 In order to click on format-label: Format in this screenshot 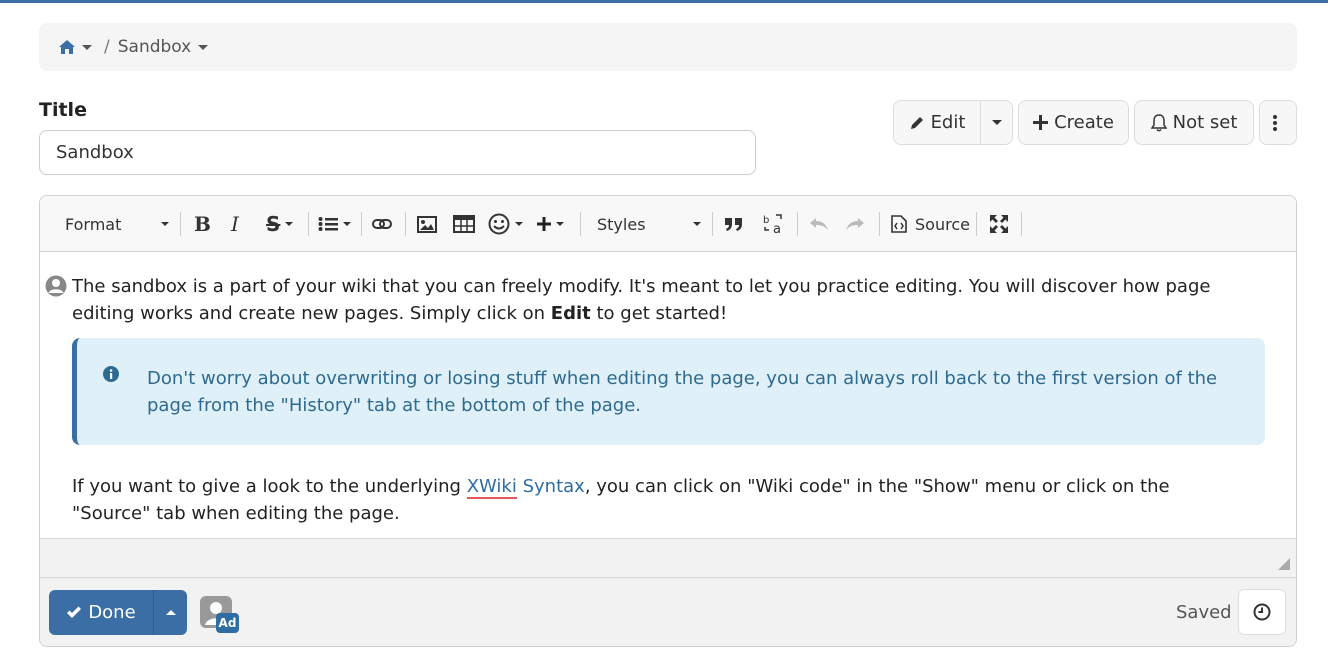, I will do `click(93, 224)`.